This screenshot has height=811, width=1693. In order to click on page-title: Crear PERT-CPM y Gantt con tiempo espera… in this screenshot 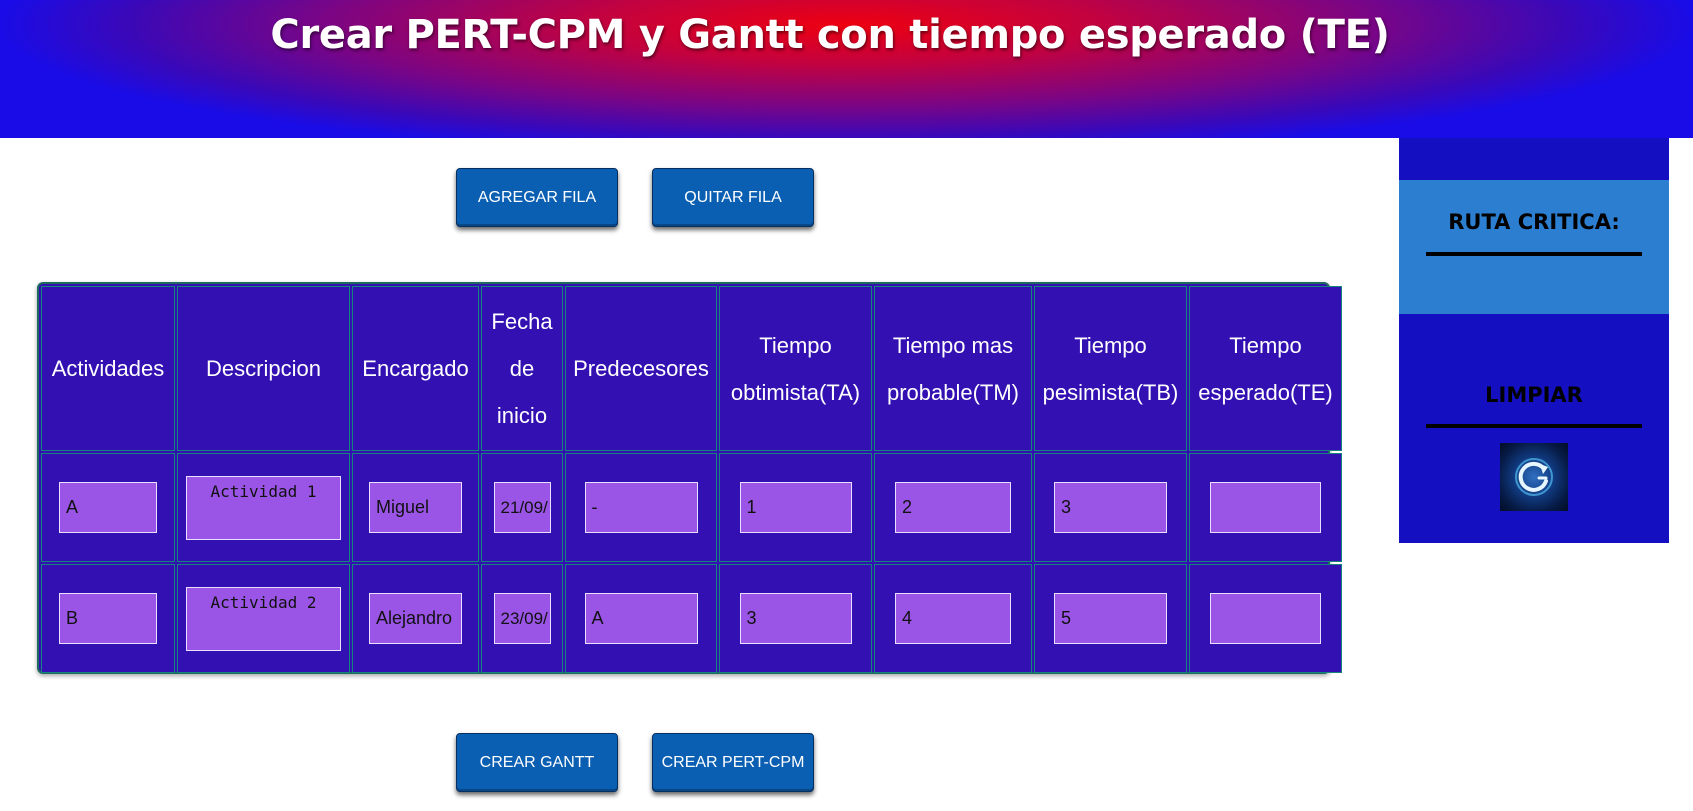, I will do `click(830, 35)`.